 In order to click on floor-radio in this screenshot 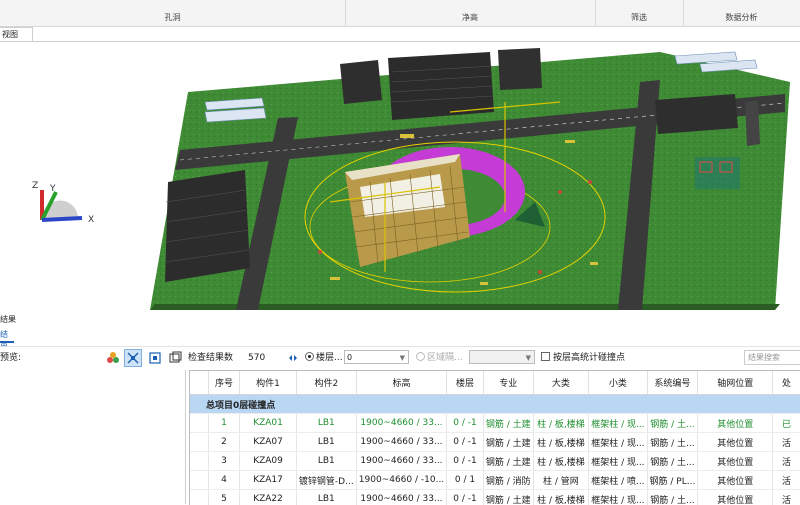, I will do `click(309, 356)`.